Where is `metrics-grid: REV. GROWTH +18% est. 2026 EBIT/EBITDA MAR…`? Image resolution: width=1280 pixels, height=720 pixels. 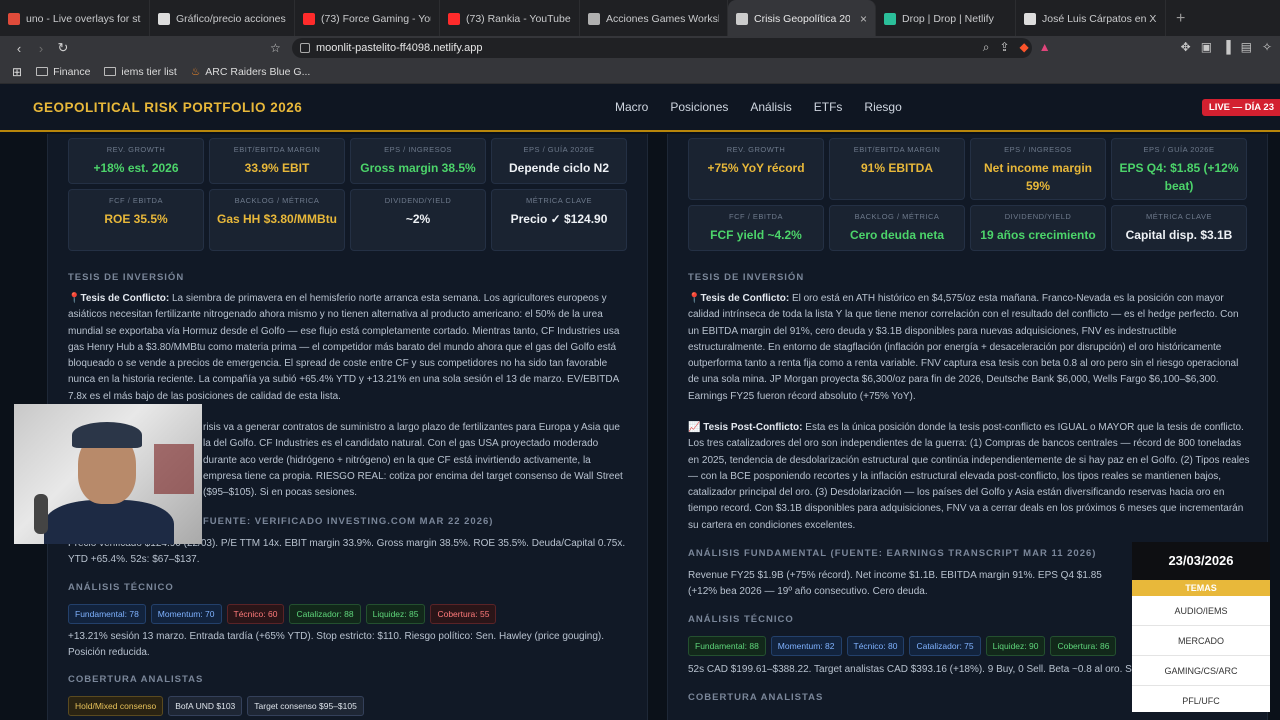 metrics-grid: REV. GROWTH +18% est. 2026 EBIT/EBITDA MAR… is located at coordinates (347, 194).